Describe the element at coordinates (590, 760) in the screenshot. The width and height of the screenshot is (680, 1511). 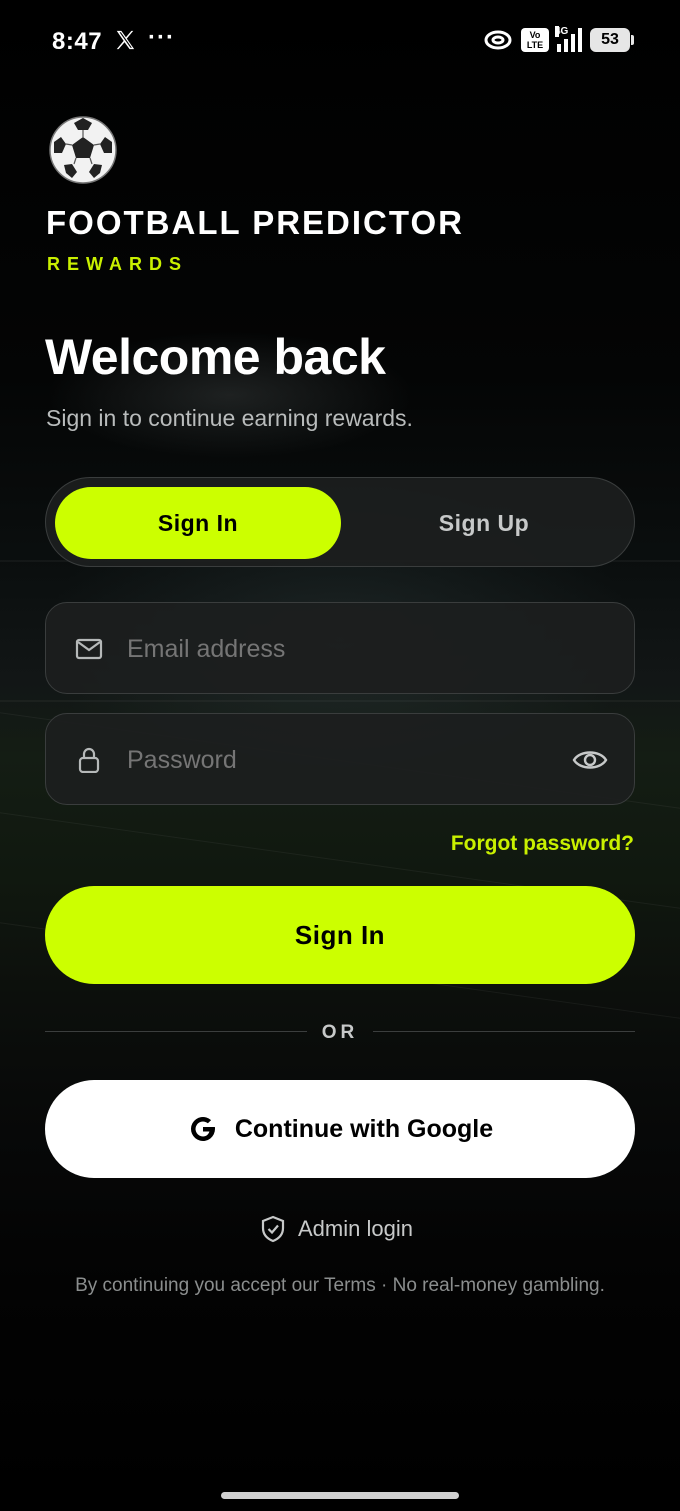
I see `eye-icon` at that location.